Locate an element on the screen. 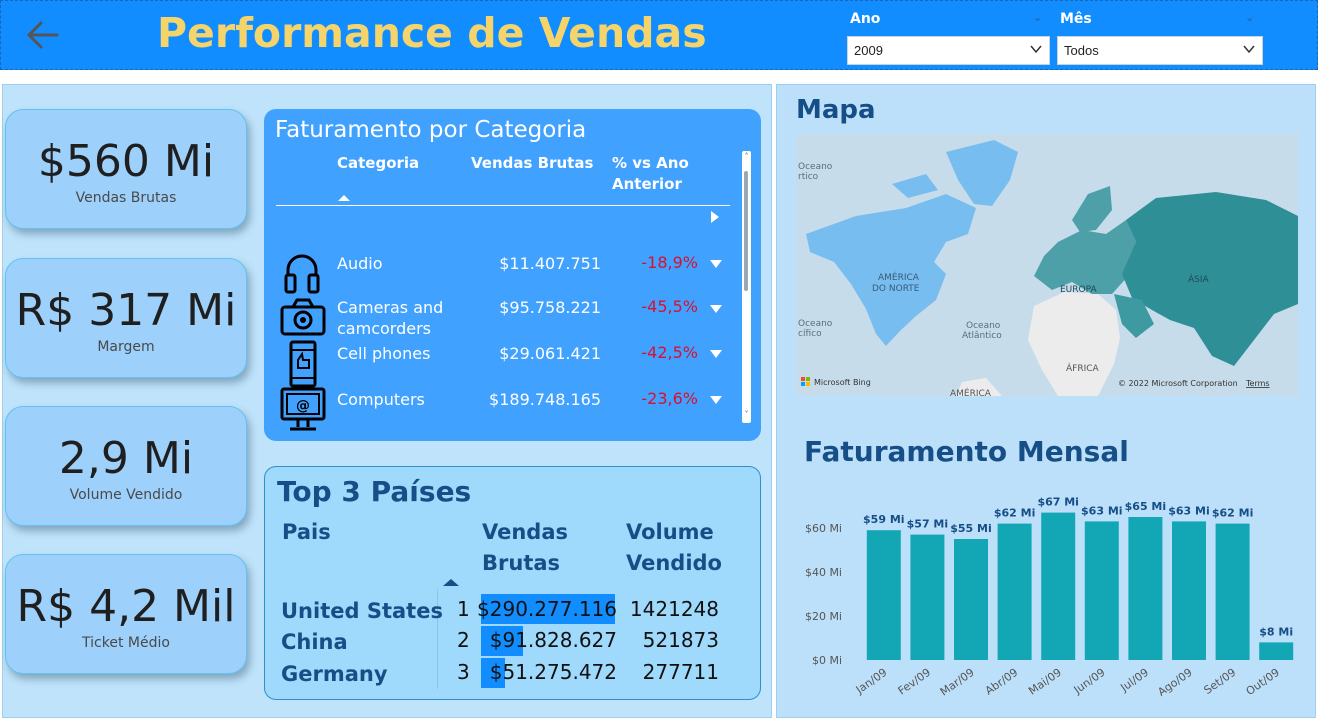 Image resolution: width=1318 pixels, height=718 pixels. expand-row-audio-icon is located at coordinates (716, 264).